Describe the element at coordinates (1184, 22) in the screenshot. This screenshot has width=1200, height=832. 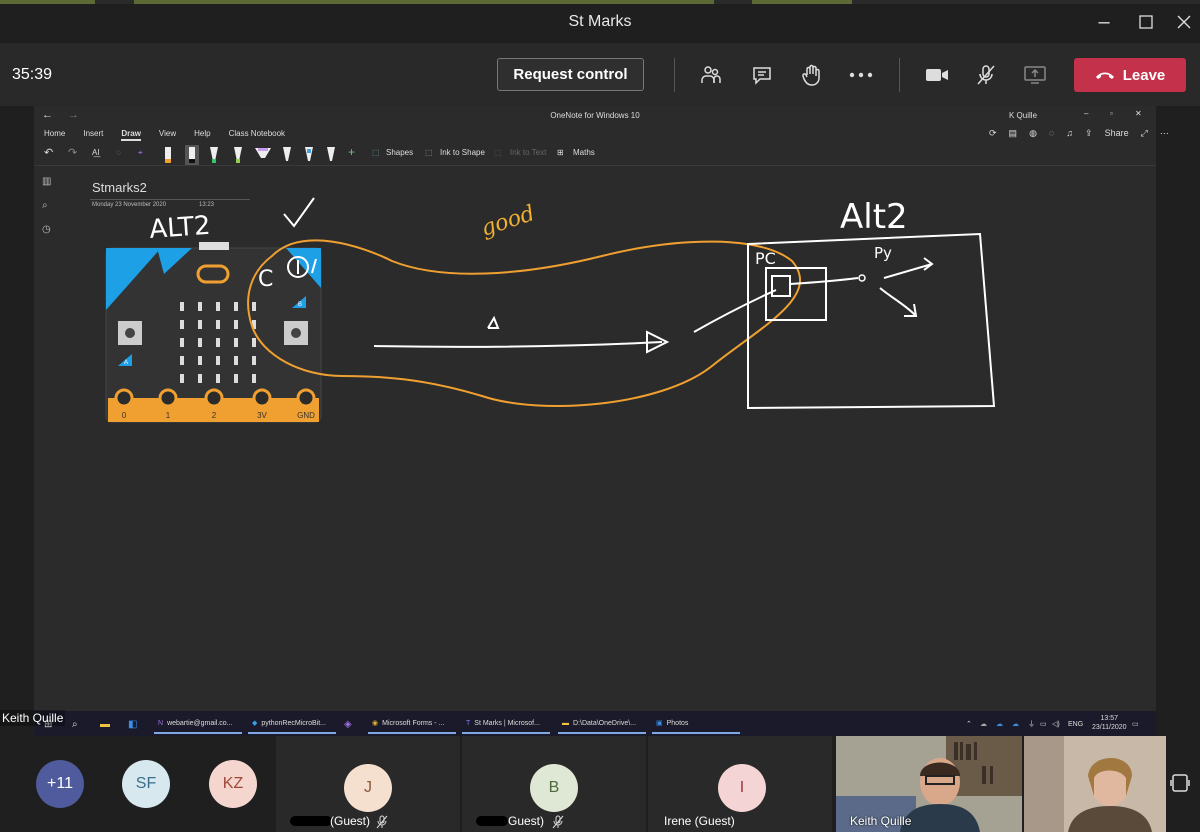
I see `close-icon` at that location.